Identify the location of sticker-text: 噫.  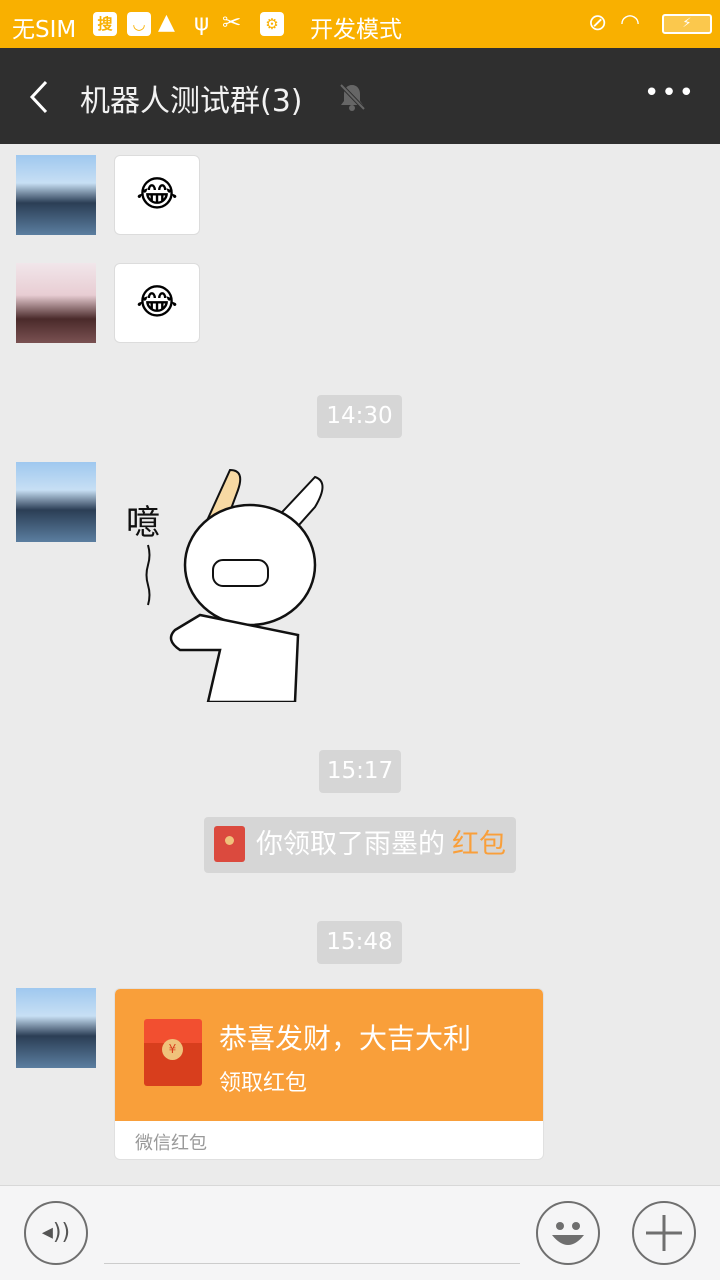
(143, 523).